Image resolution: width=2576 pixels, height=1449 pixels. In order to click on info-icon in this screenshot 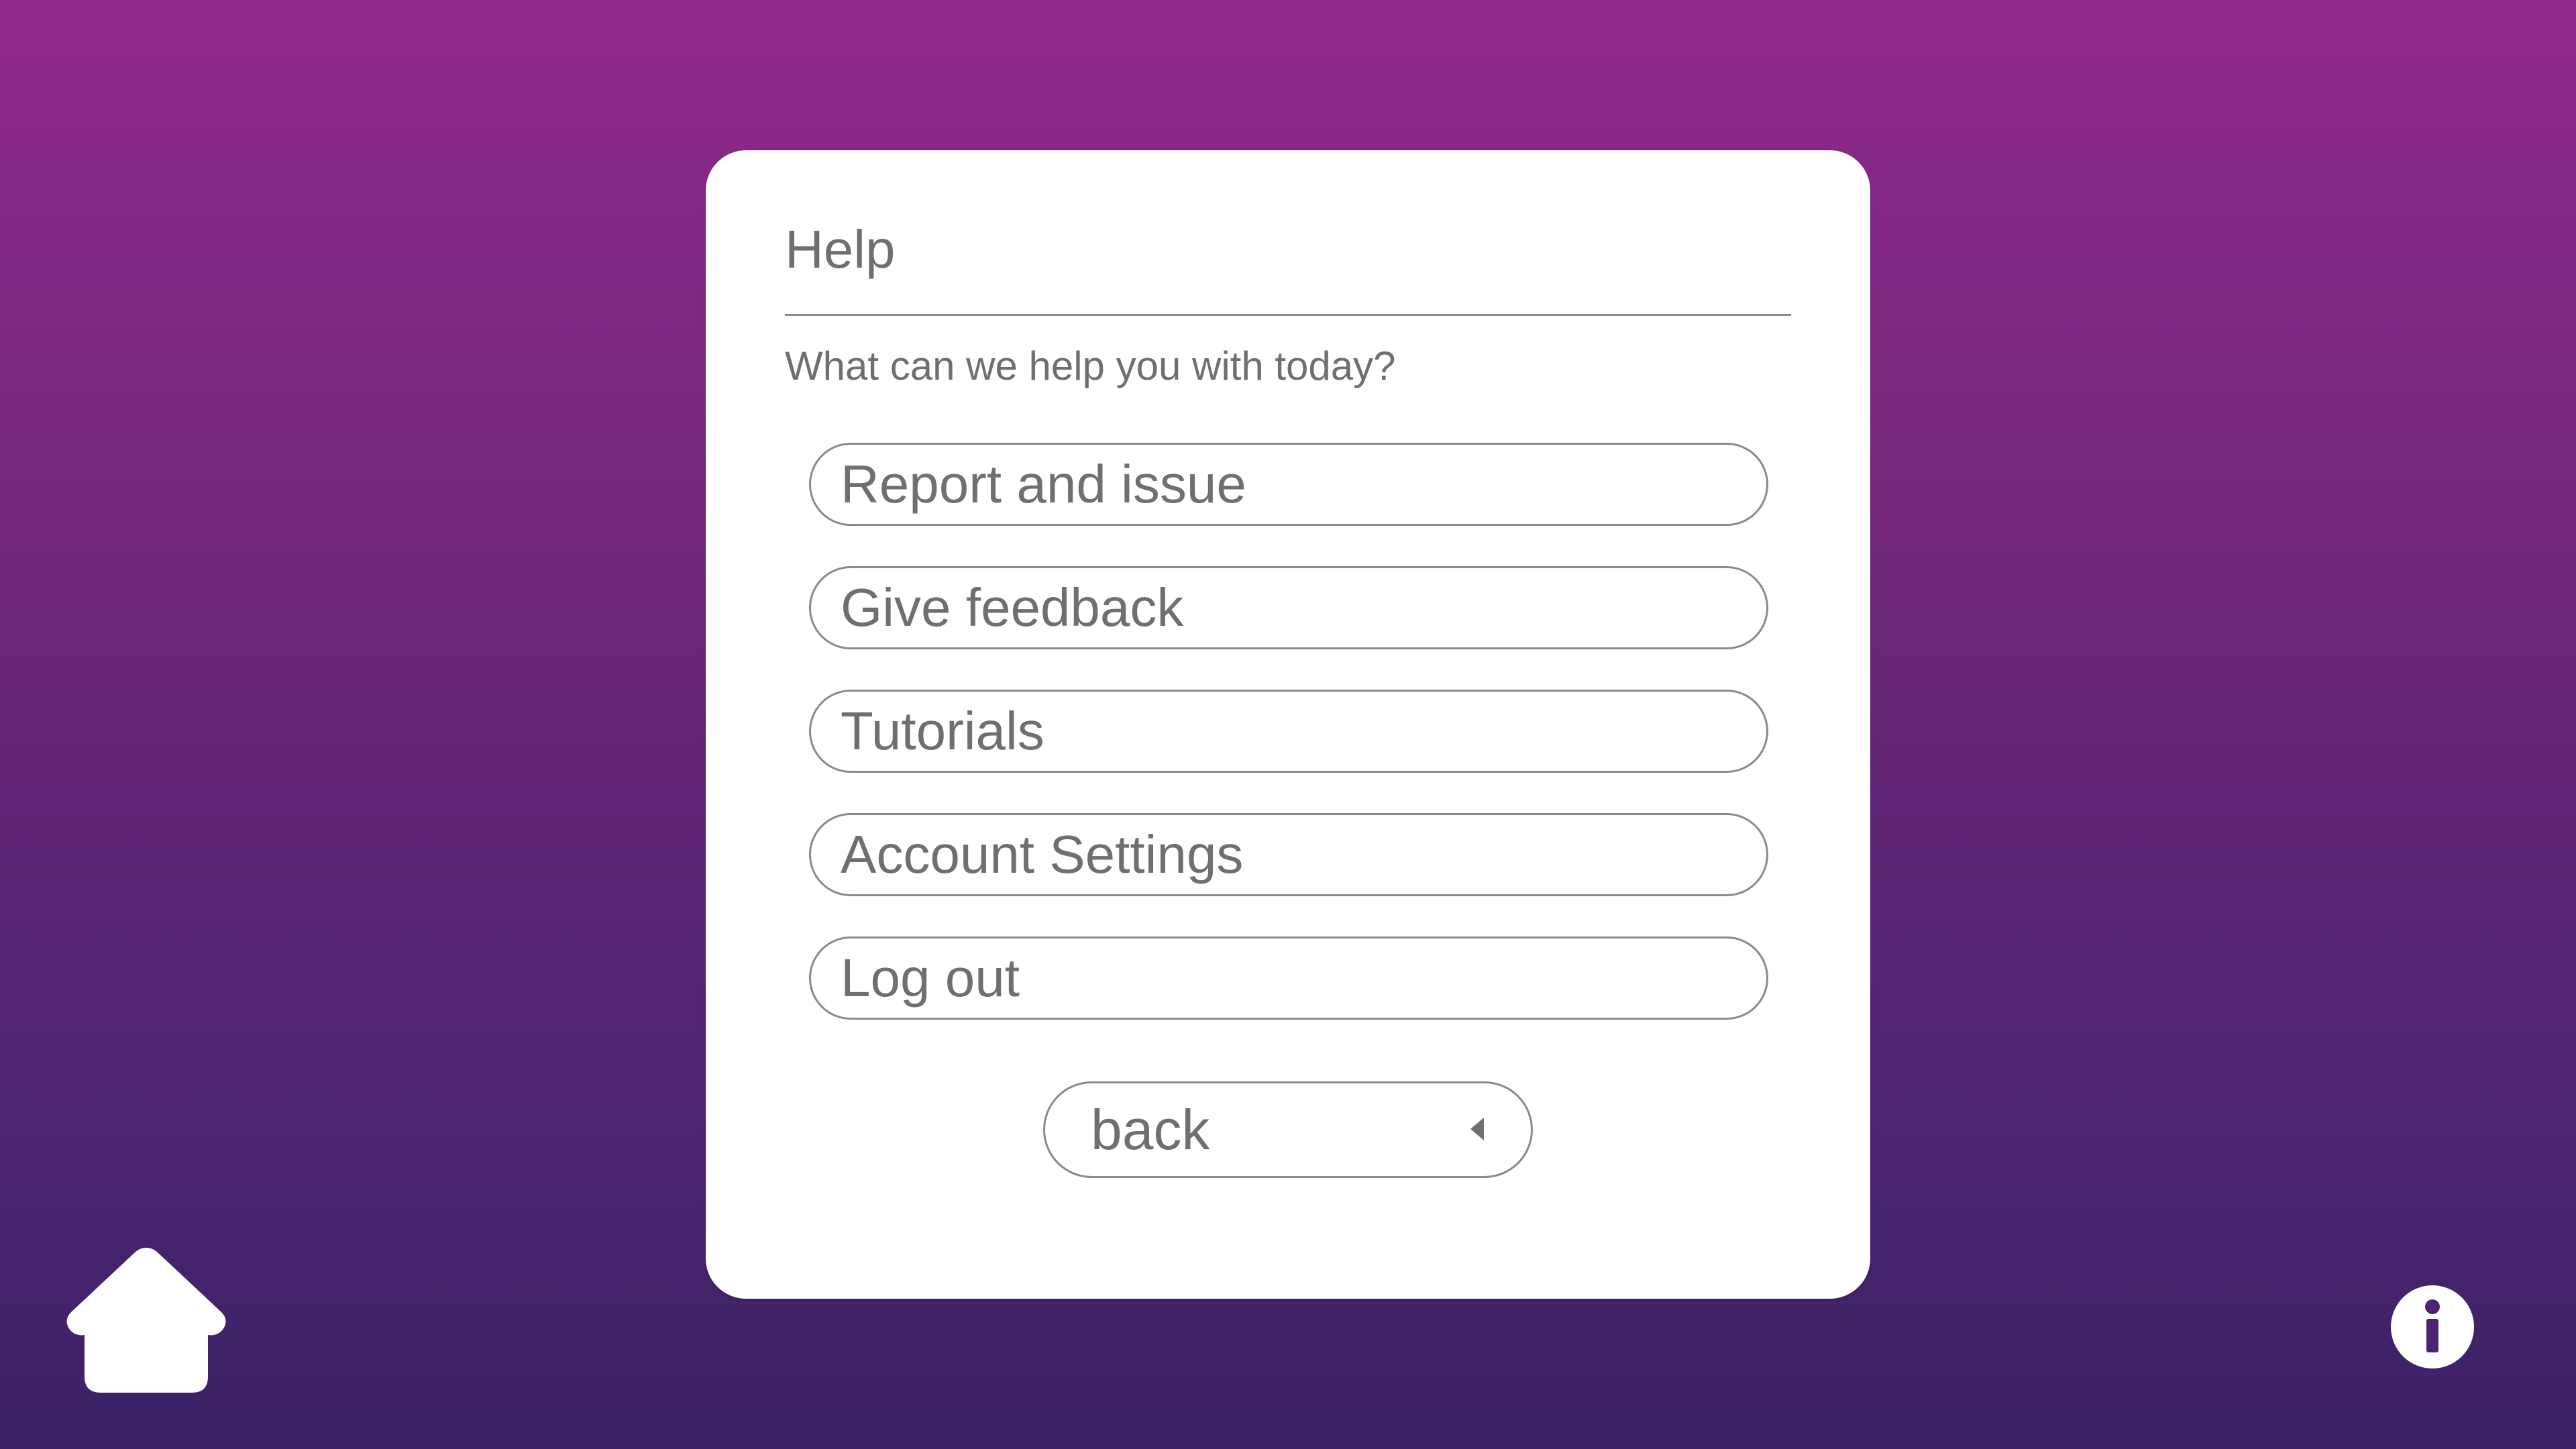, I will do `click(2432, 1326)`.